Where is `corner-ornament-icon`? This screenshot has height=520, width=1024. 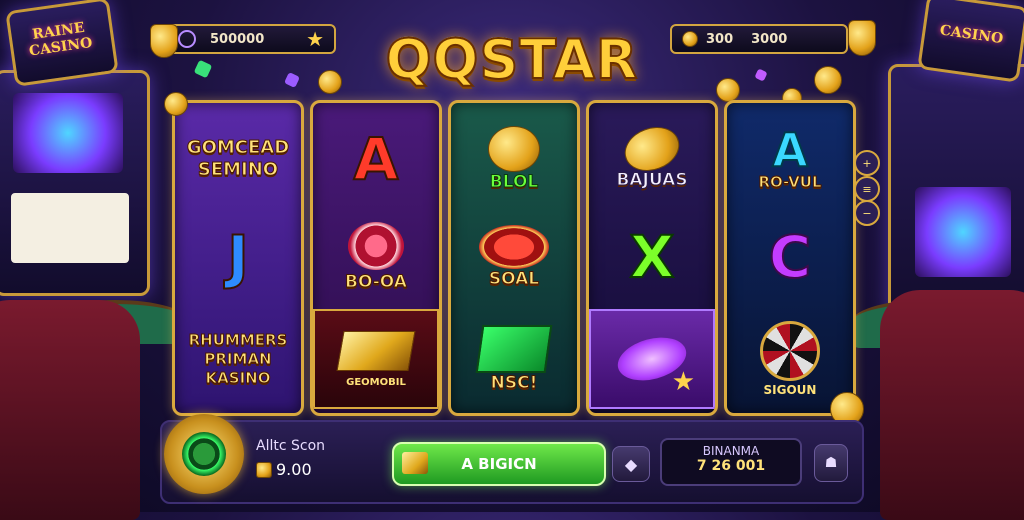
corner-ornament-icon is located at coordinates (176, 104).